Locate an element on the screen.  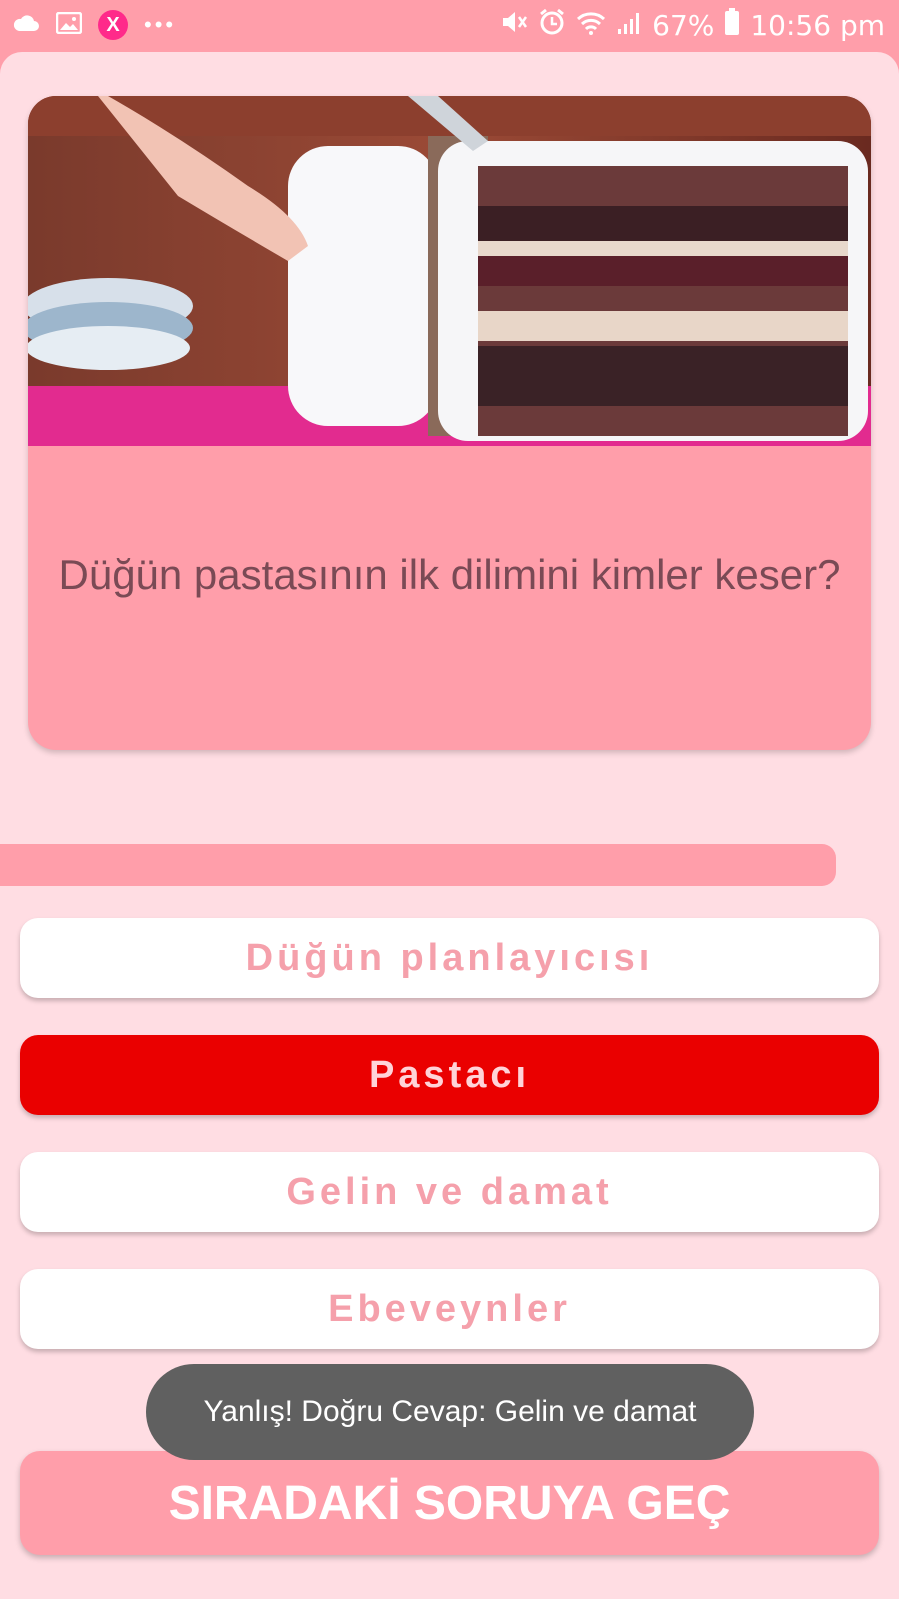
option-2-button: Pastacı is located at coordinates (449, 1075).